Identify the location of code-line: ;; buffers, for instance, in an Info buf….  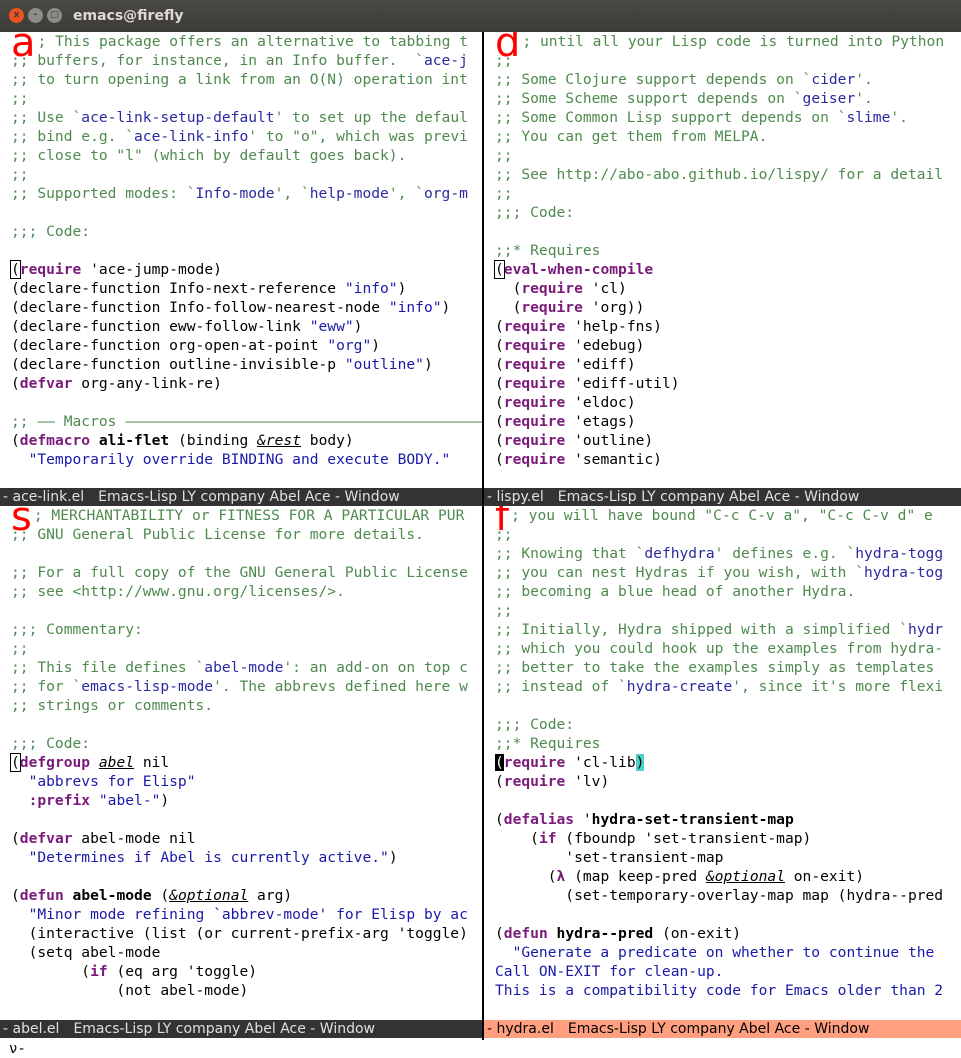
(241, 60).